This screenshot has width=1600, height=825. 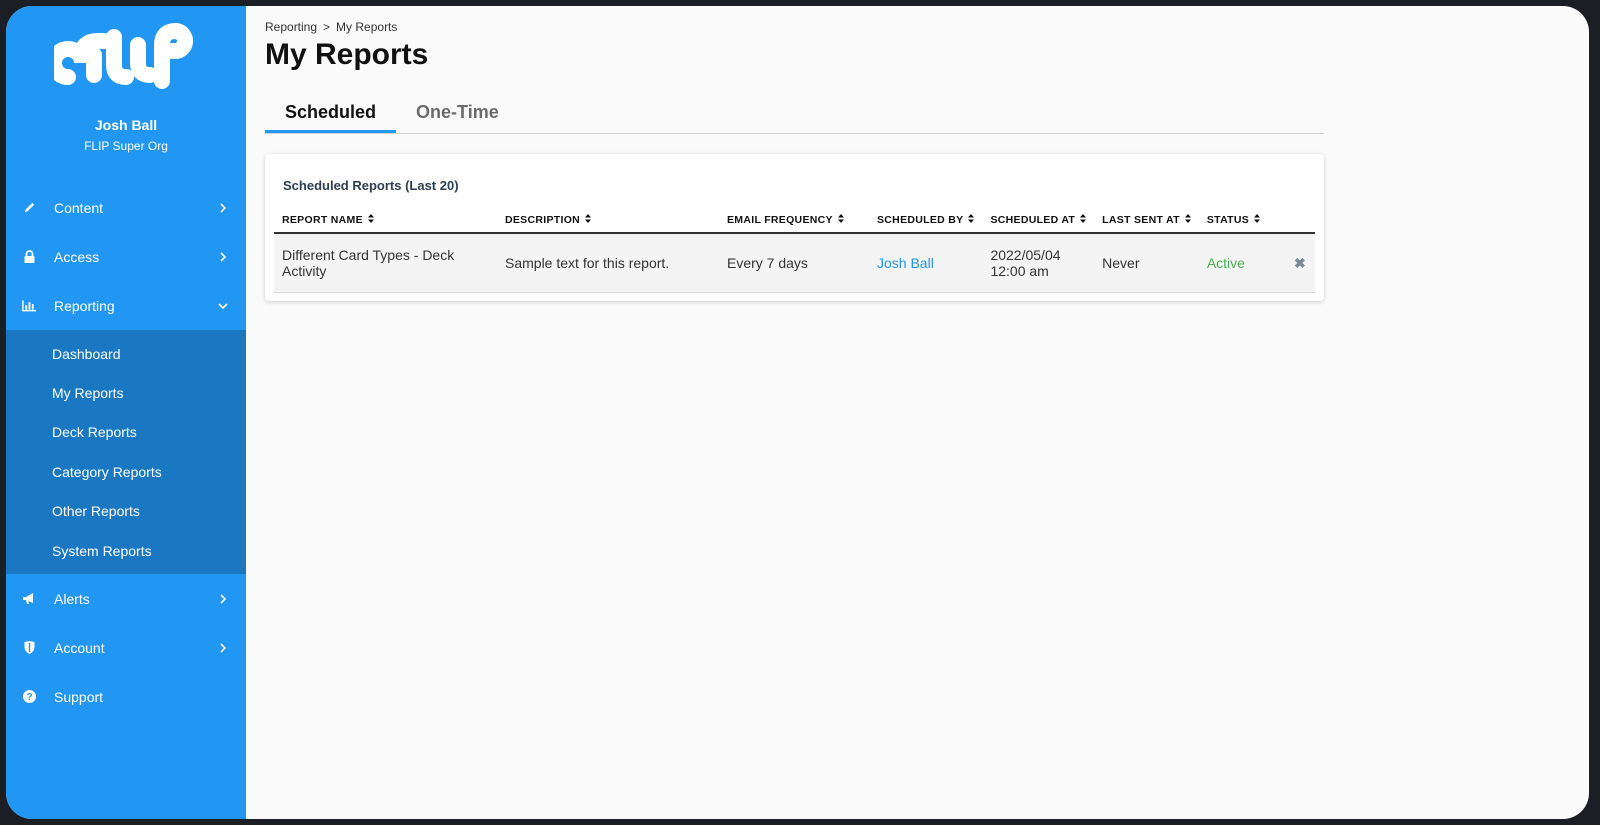 What do you see at coordinates (385, 263) in the screenshot?
I see `cell-report-name: Different Card Types - Deck Activity` at bounding box center [385, 263].